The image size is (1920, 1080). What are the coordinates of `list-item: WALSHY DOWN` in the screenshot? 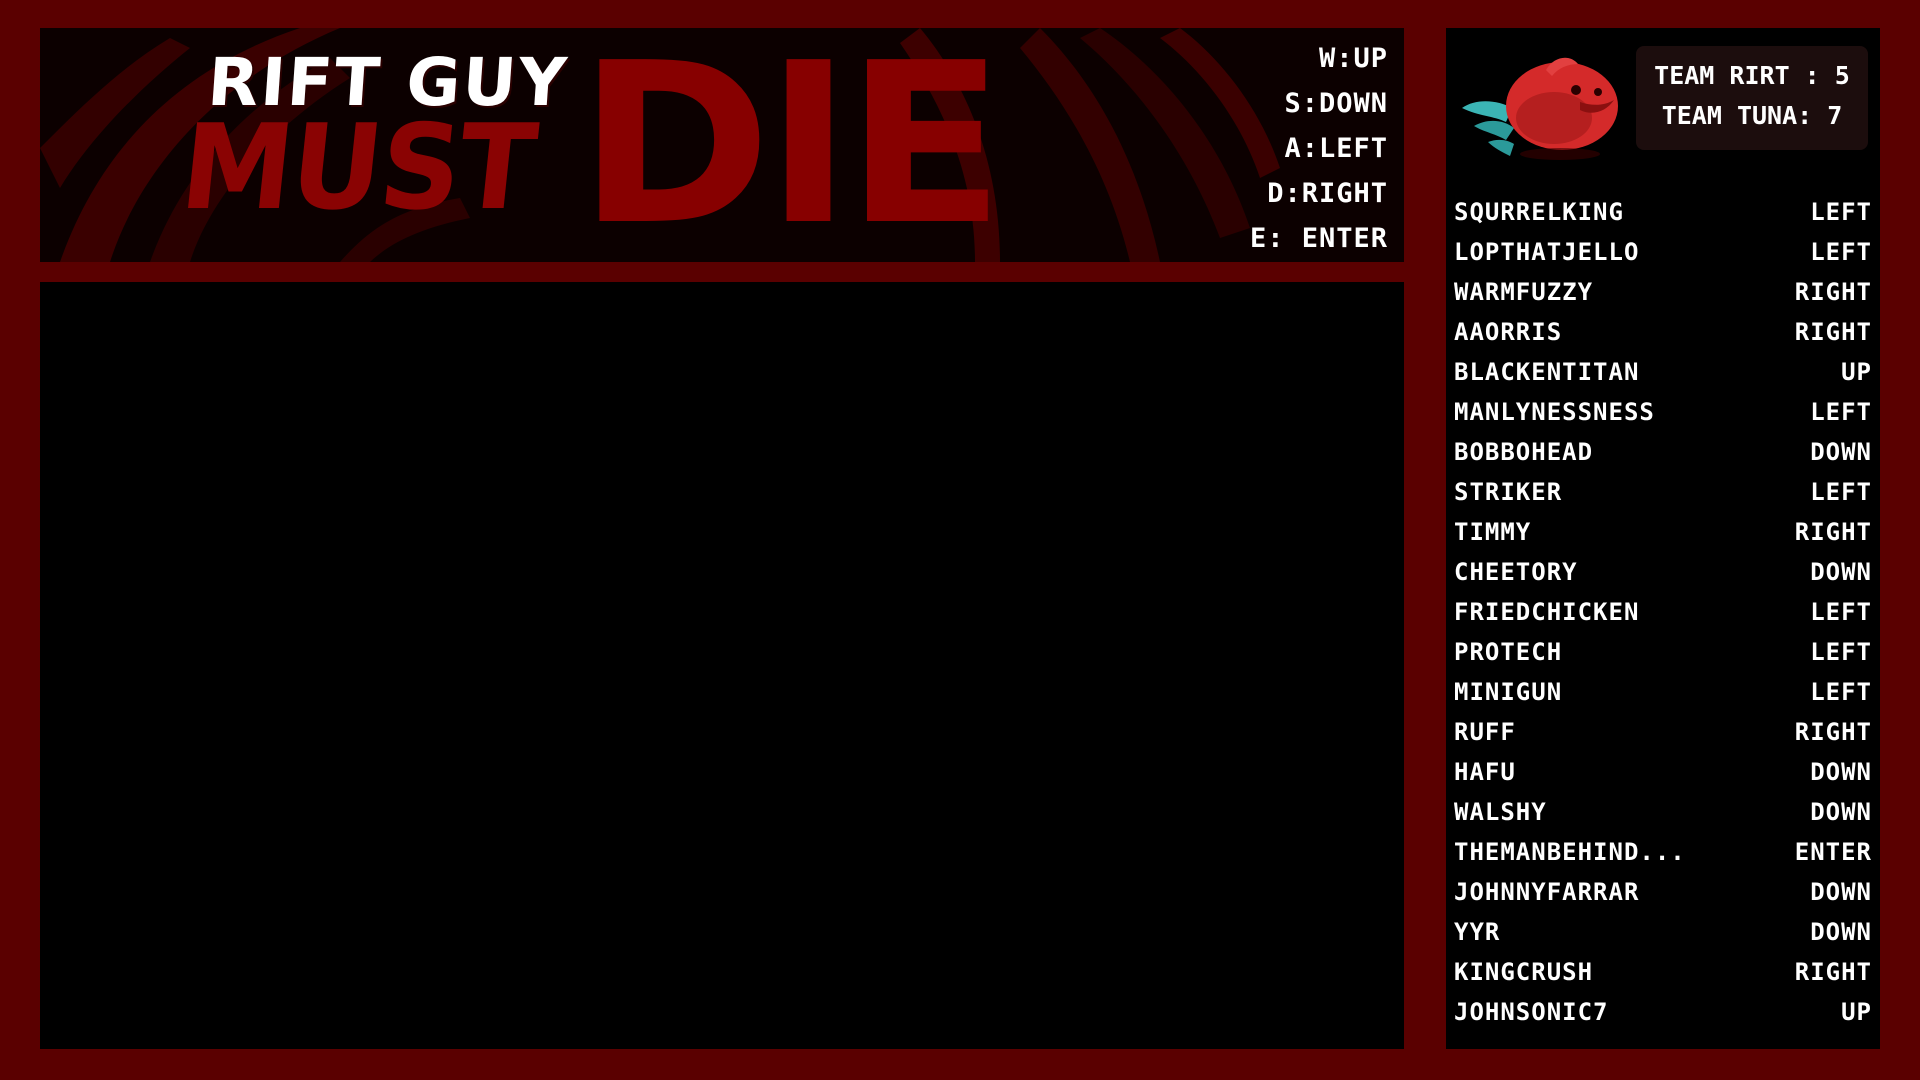 It's located at (1663, 812).